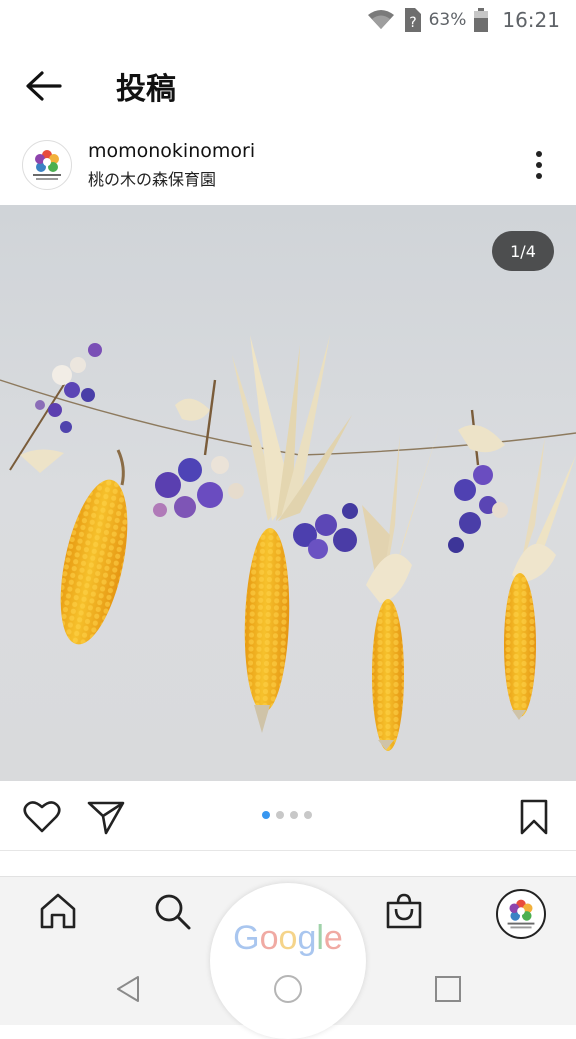  I want to click on post-author-row: momonokinomori 桃の木の森保育園, so click(288, 165).